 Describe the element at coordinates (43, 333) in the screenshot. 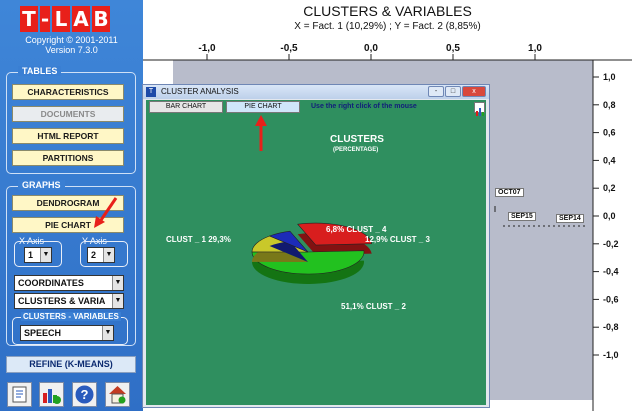

I see `speech-value: SPEECH` at that location.